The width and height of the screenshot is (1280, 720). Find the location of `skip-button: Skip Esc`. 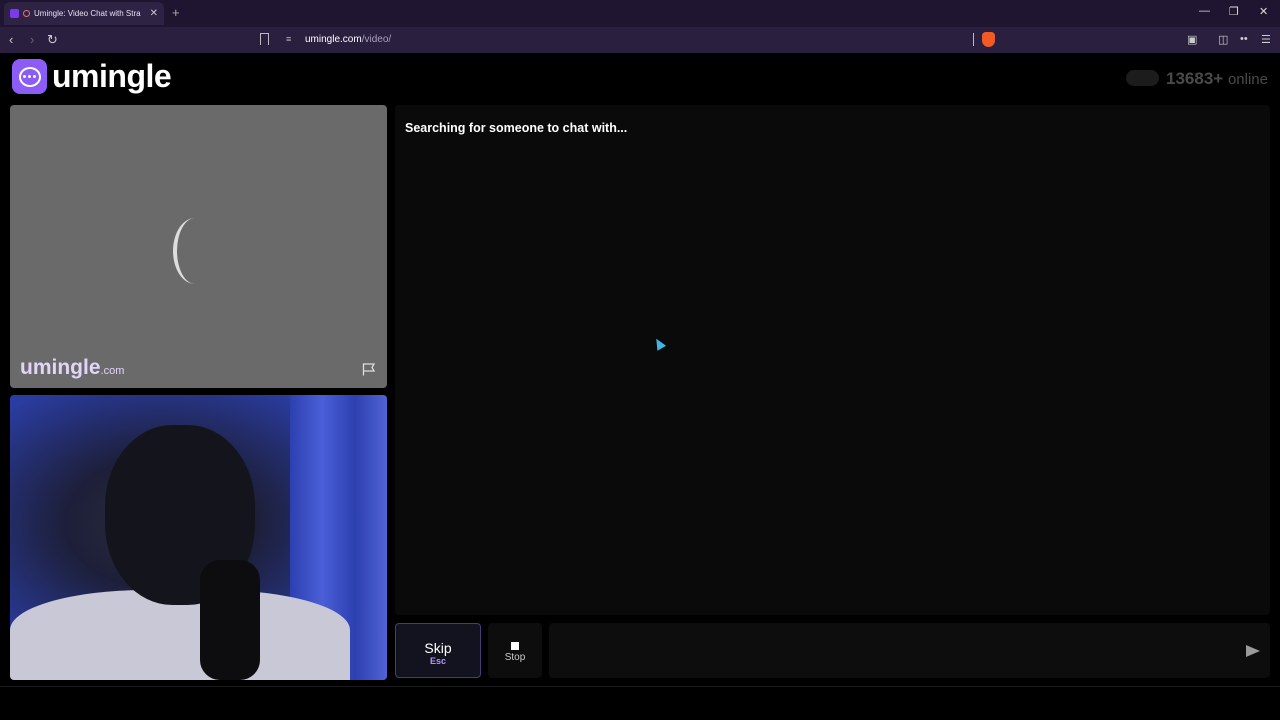

skip-button: Skip Esc is located at coordinates (438, 650).